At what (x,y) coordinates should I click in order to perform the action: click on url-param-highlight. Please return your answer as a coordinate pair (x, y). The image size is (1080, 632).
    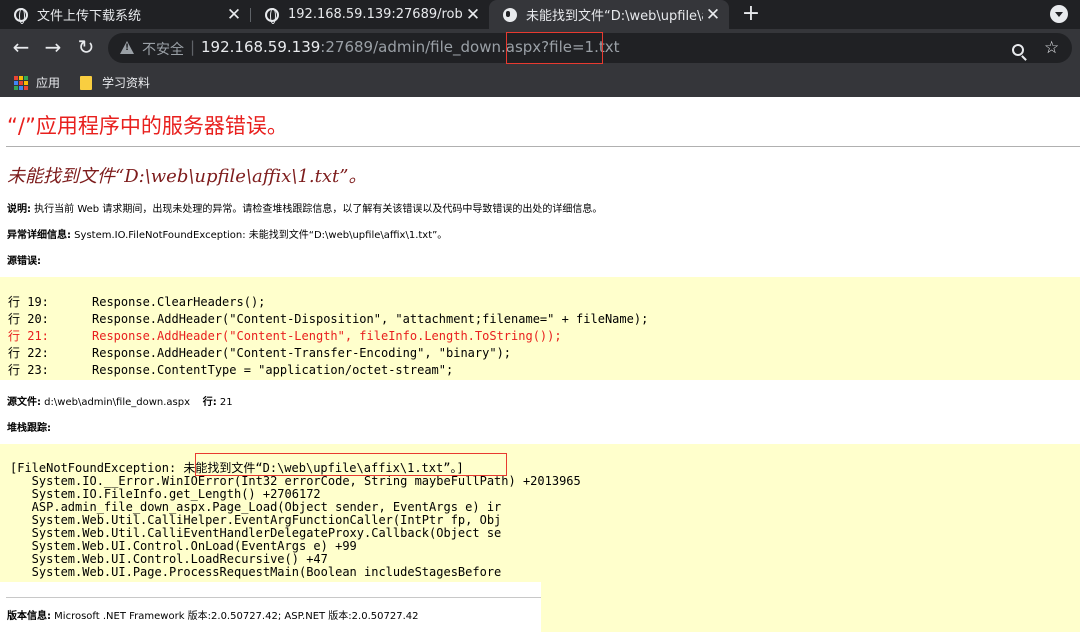
    Looking at the image, I should click on (554, 48).